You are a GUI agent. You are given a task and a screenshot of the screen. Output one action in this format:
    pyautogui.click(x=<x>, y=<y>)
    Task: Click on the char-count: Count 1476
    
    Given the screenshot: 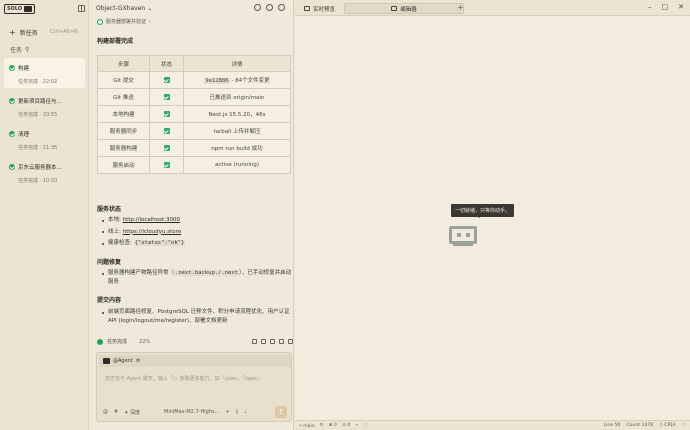 What is the action you would take?
    pyautogui.click(x=639, y=425)
    